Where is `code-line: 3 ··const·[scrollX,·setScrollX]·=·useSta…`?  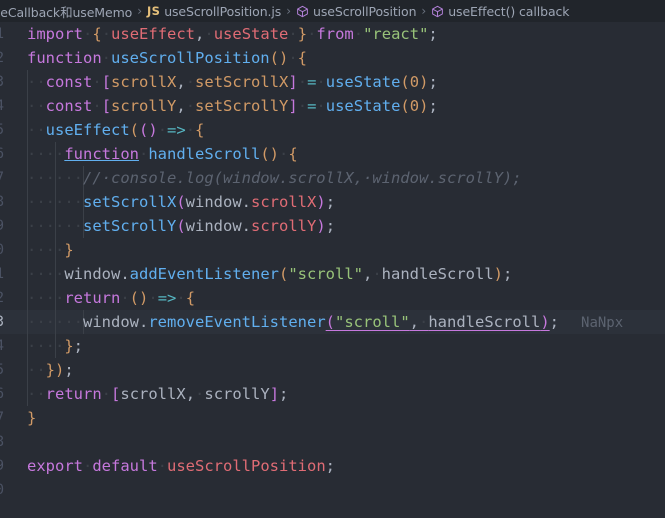 code-line: 3 ··const·[scrollX,·setScrollX]·=·useSta… is located at coordinates (332, 82).